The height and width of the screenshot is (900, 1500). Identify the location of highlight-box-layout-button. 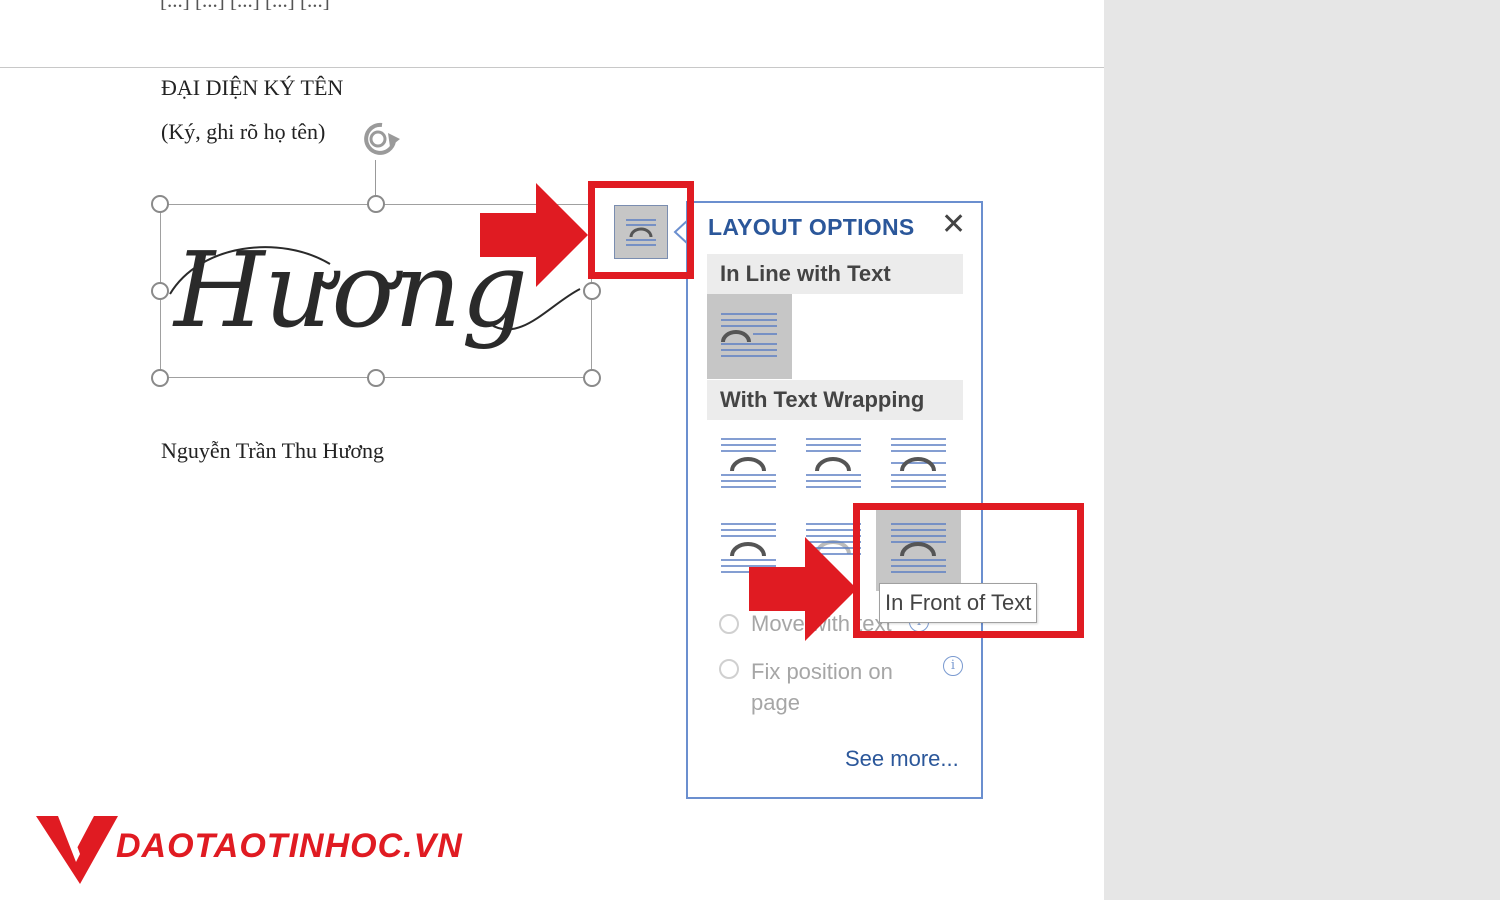
(641, 230).